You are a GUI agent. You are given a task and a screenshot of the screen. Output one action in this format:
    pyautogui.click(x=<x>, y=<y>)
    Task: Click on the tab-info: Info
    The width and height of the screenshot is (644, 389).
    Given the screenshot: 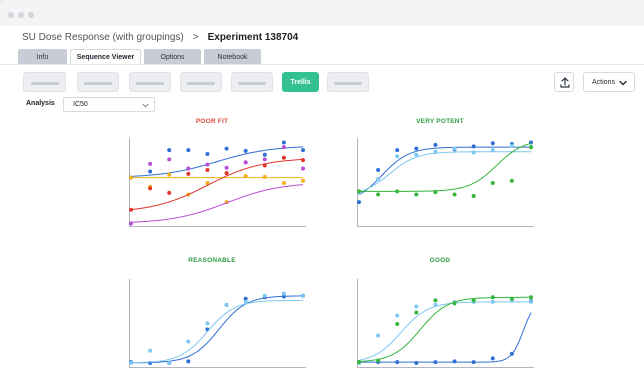 What is the action you would take?
    pyautogui.click(x=42, y=57)
    